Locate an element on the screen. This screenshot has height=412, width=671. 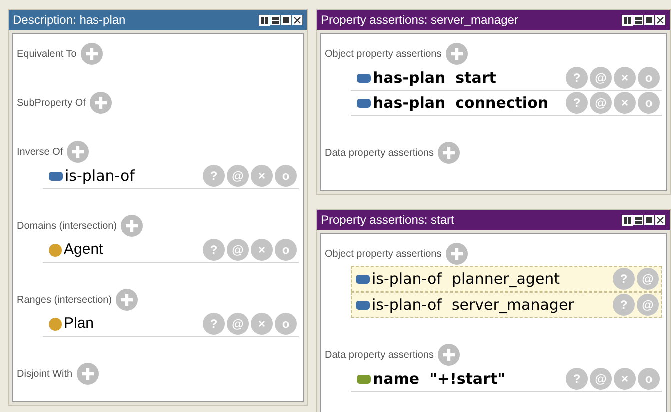
inferred-row: is-plan-of planner_agent ? @ is located at coordinates (506, 279).